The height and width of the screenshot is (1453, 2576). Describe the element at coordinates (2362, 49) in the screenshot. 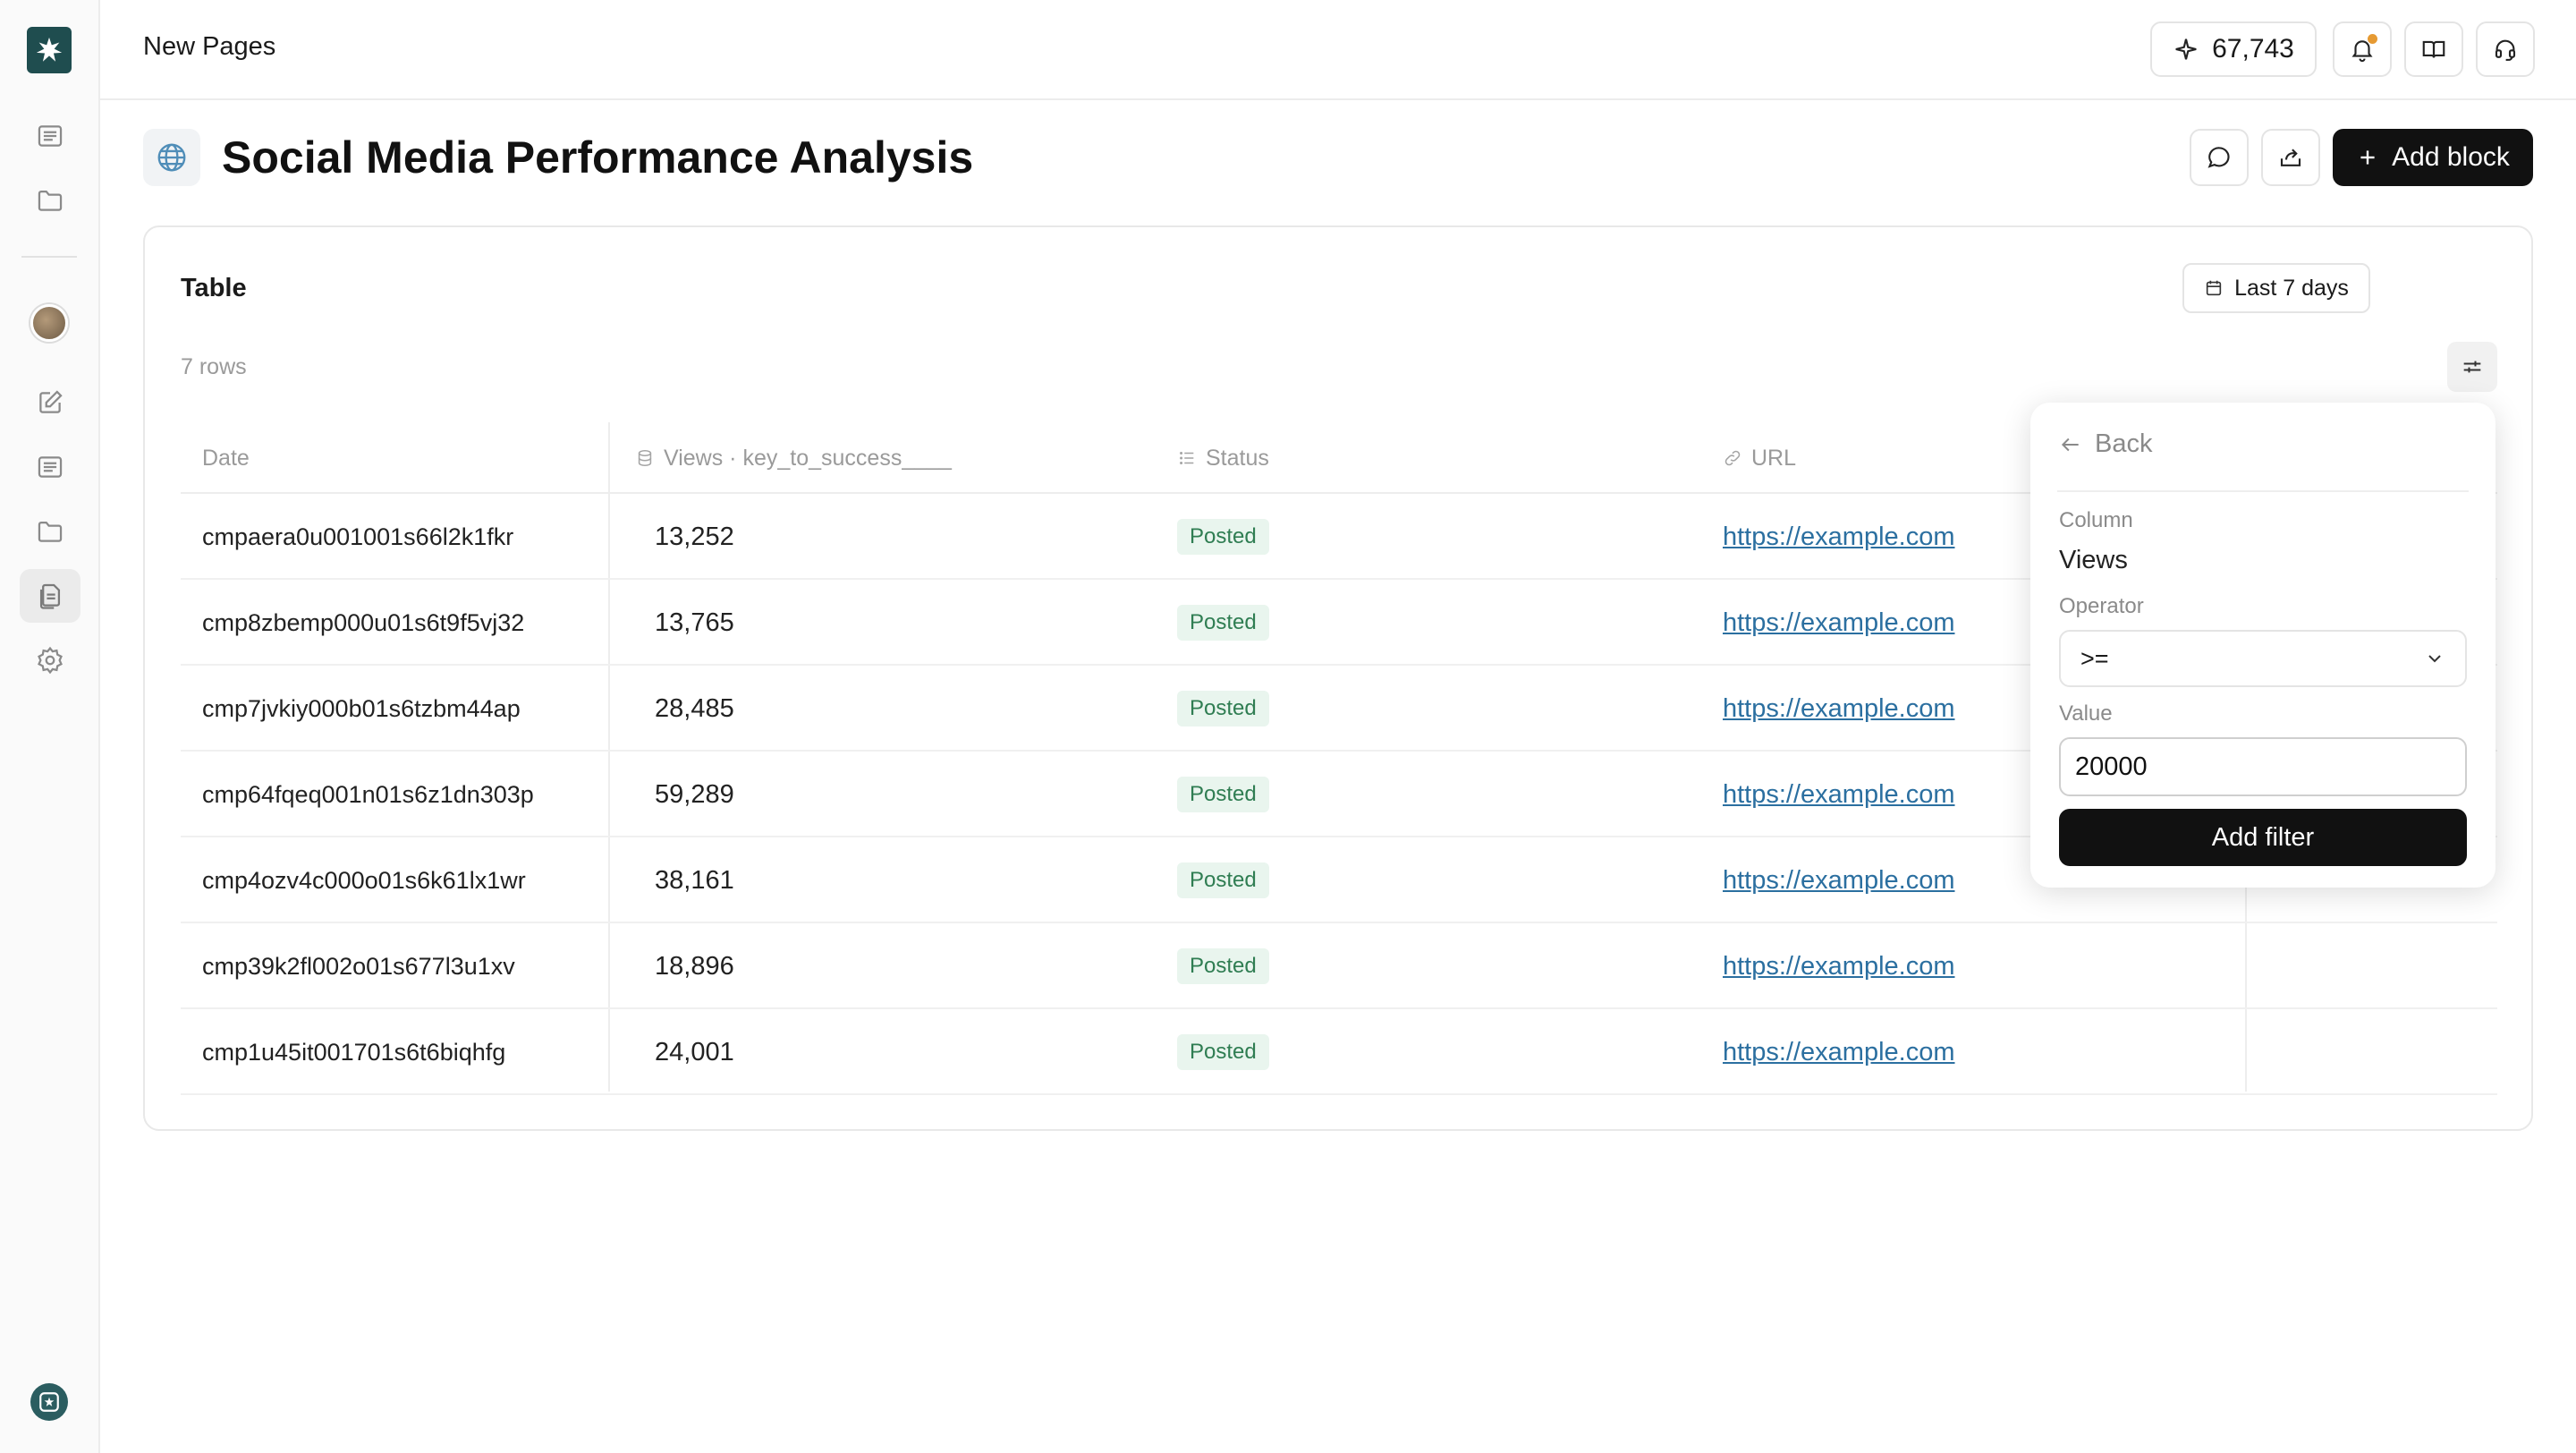

I see `notifications-button` at that location.